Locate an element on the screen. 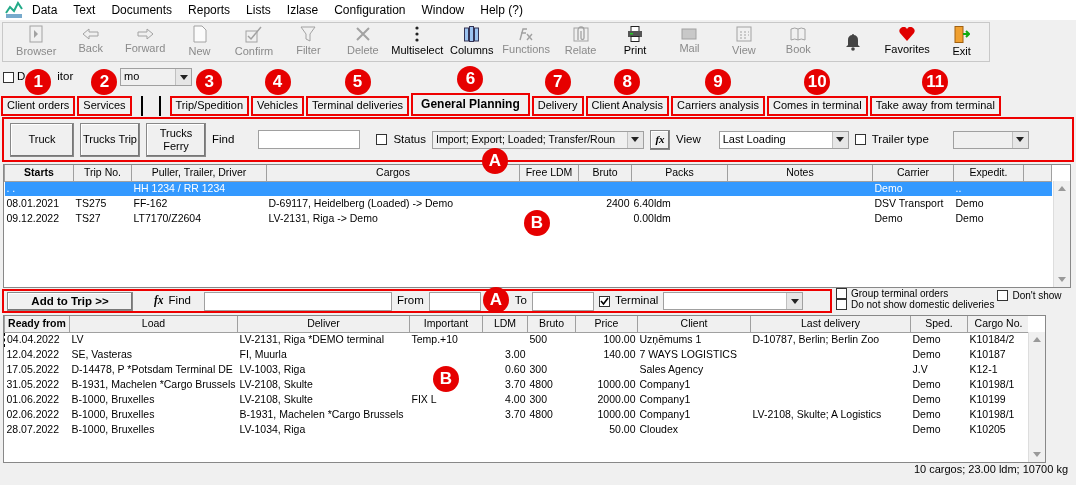 This screenshot has width=1076, height=485. add-to-trip-button: Add to Trip >> is located at coordinates (70, 301).